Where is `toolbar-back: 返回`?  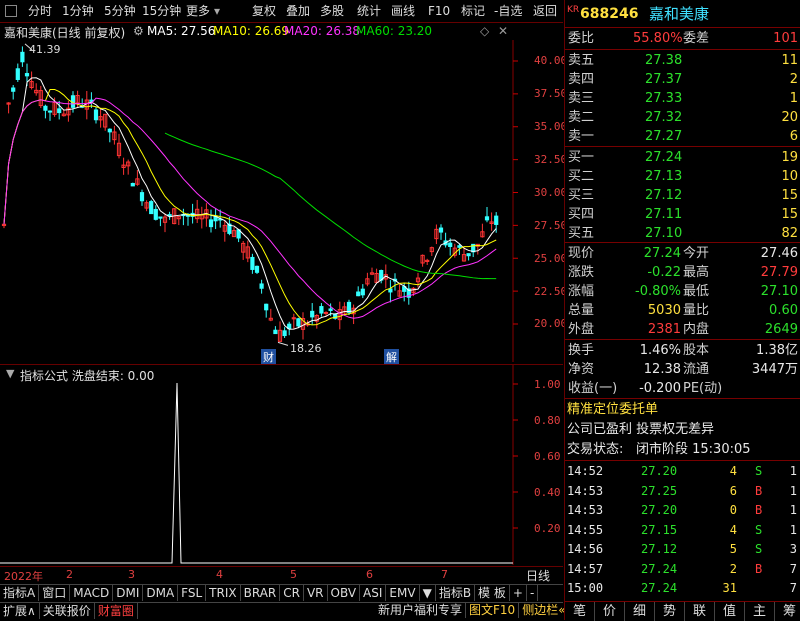
toolbar-back: 返回 is located at coordinates (545, 11).